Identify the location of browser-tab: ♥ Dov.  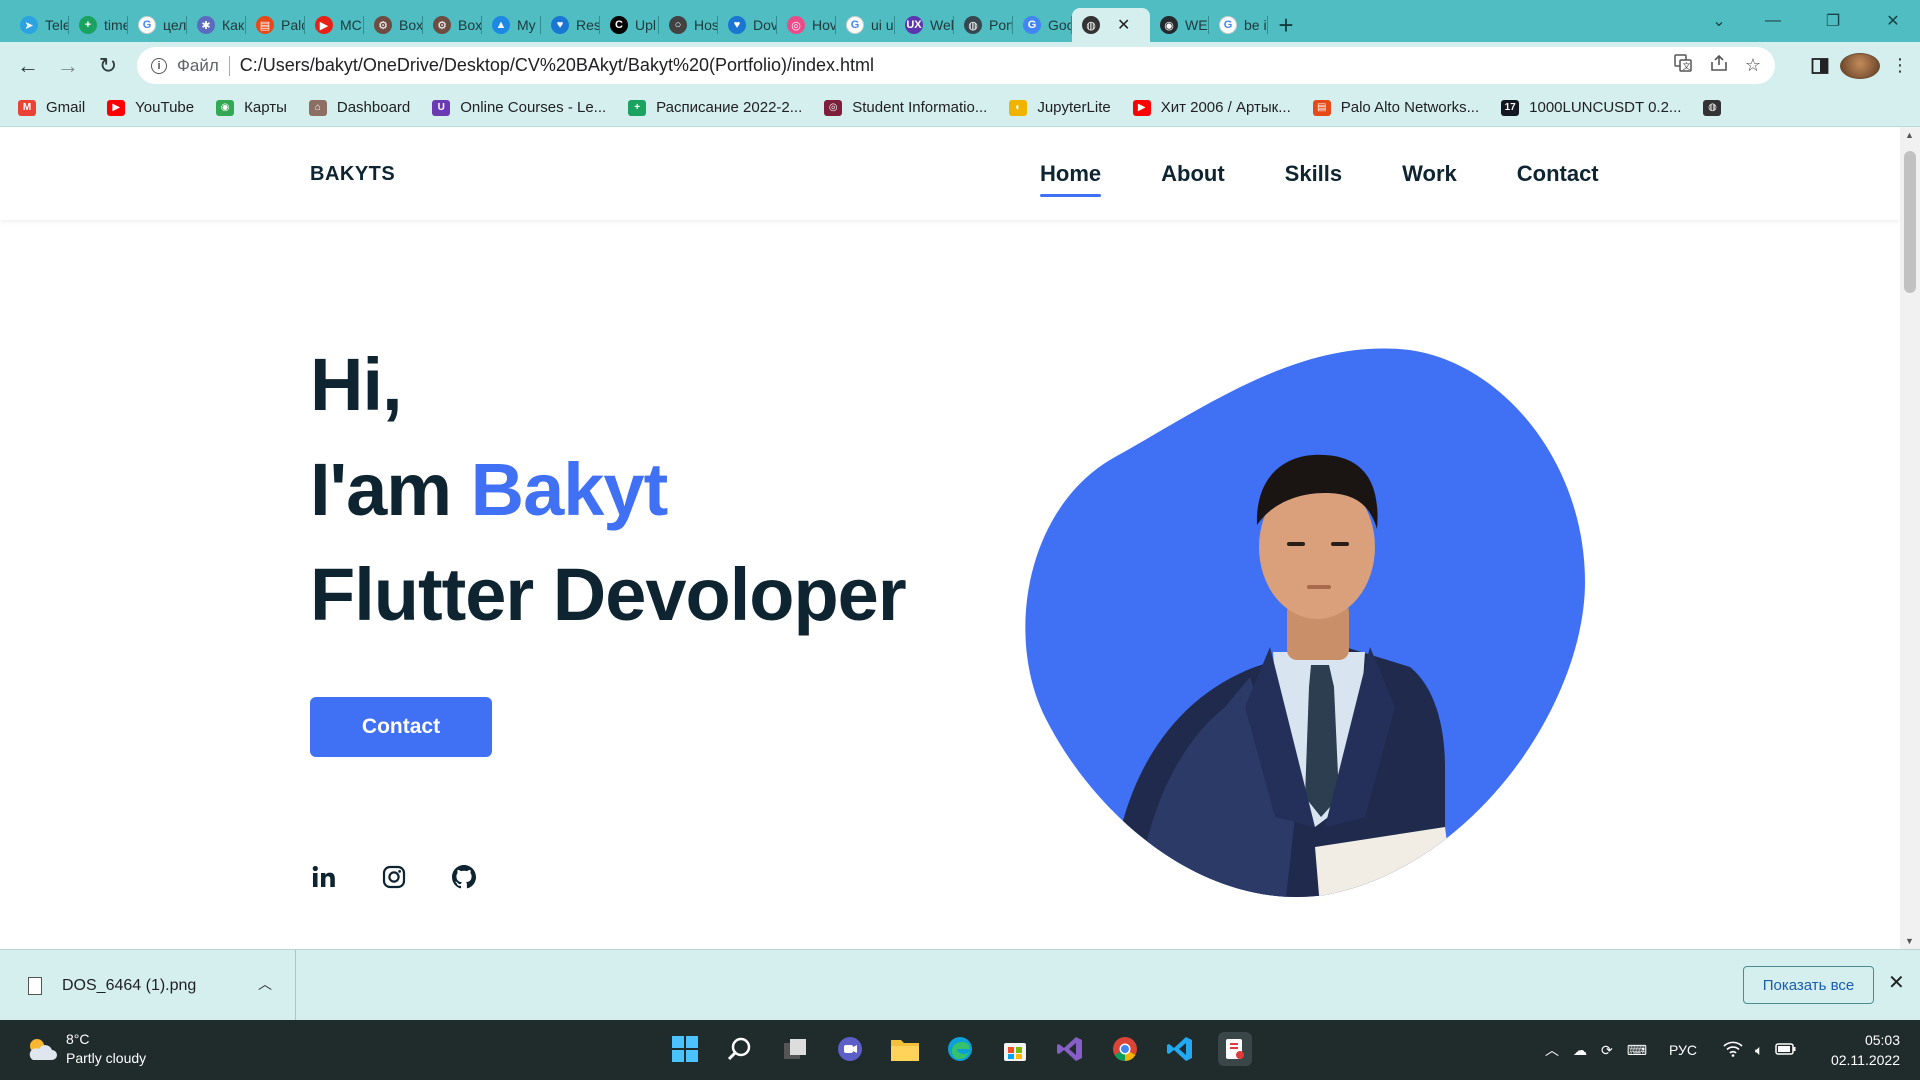
(747, 25).